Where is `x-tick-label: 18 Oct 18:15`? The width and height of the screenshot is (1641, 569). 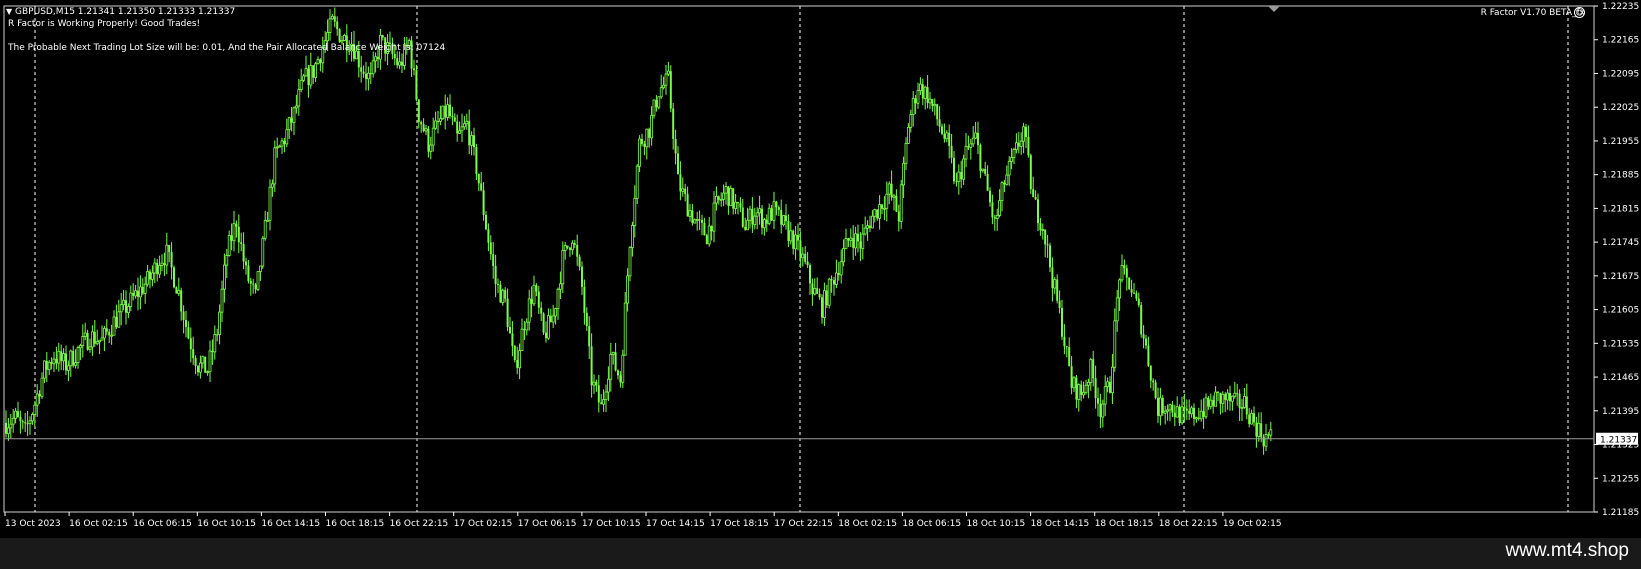
x-tick-label: 18 Oct 18:15 is located at coordinates (1124, 524).